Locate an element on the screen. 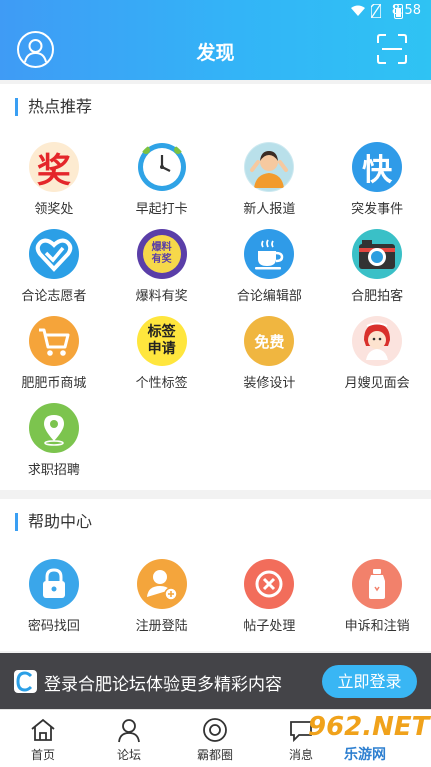 The width and height of the screenshot is (431, 767). tab-circle: 霸都圈 is located at coordinates (215, 738).